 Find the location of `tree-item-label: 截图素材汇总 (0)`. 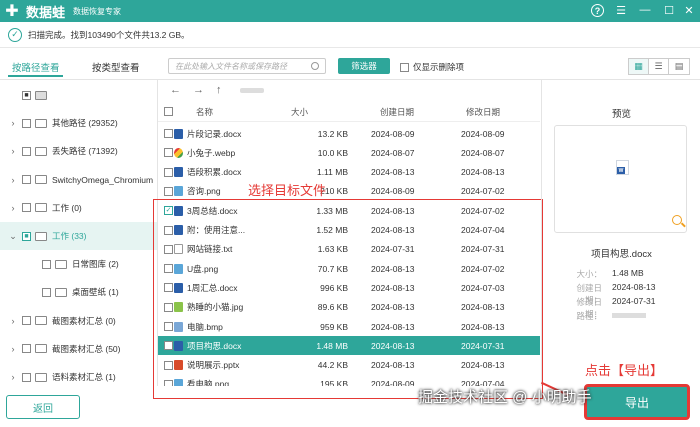

tree-item-label: 截图素材汇总 (0) is located at coordinates (84, 320).